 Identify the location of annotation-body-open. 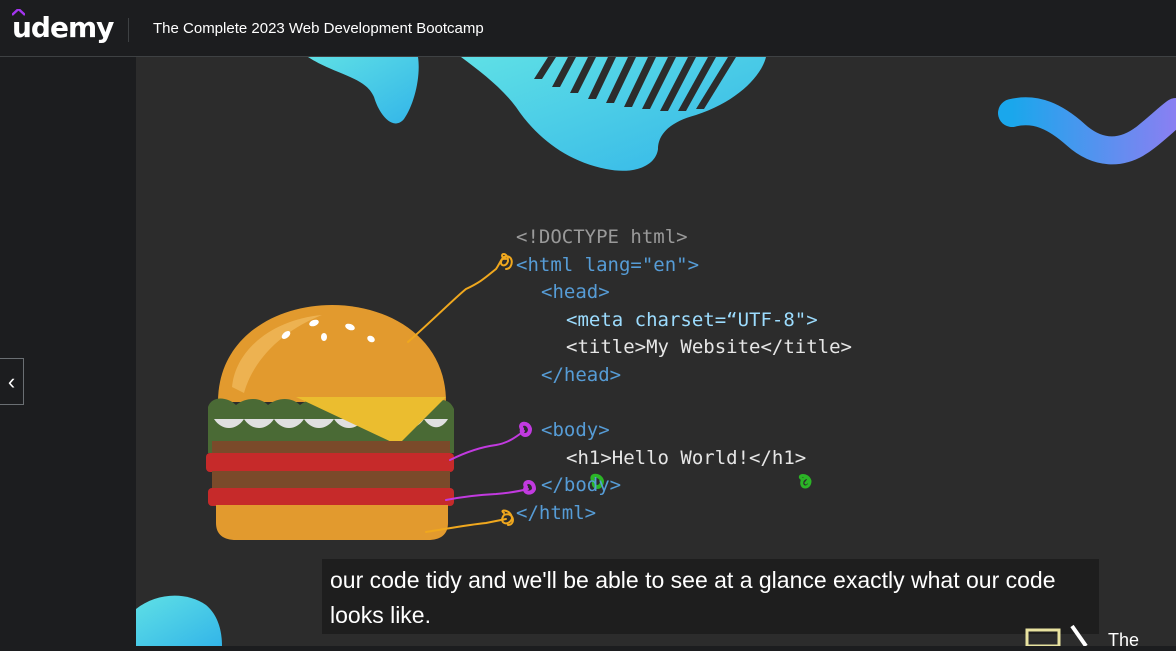
(487, 445).